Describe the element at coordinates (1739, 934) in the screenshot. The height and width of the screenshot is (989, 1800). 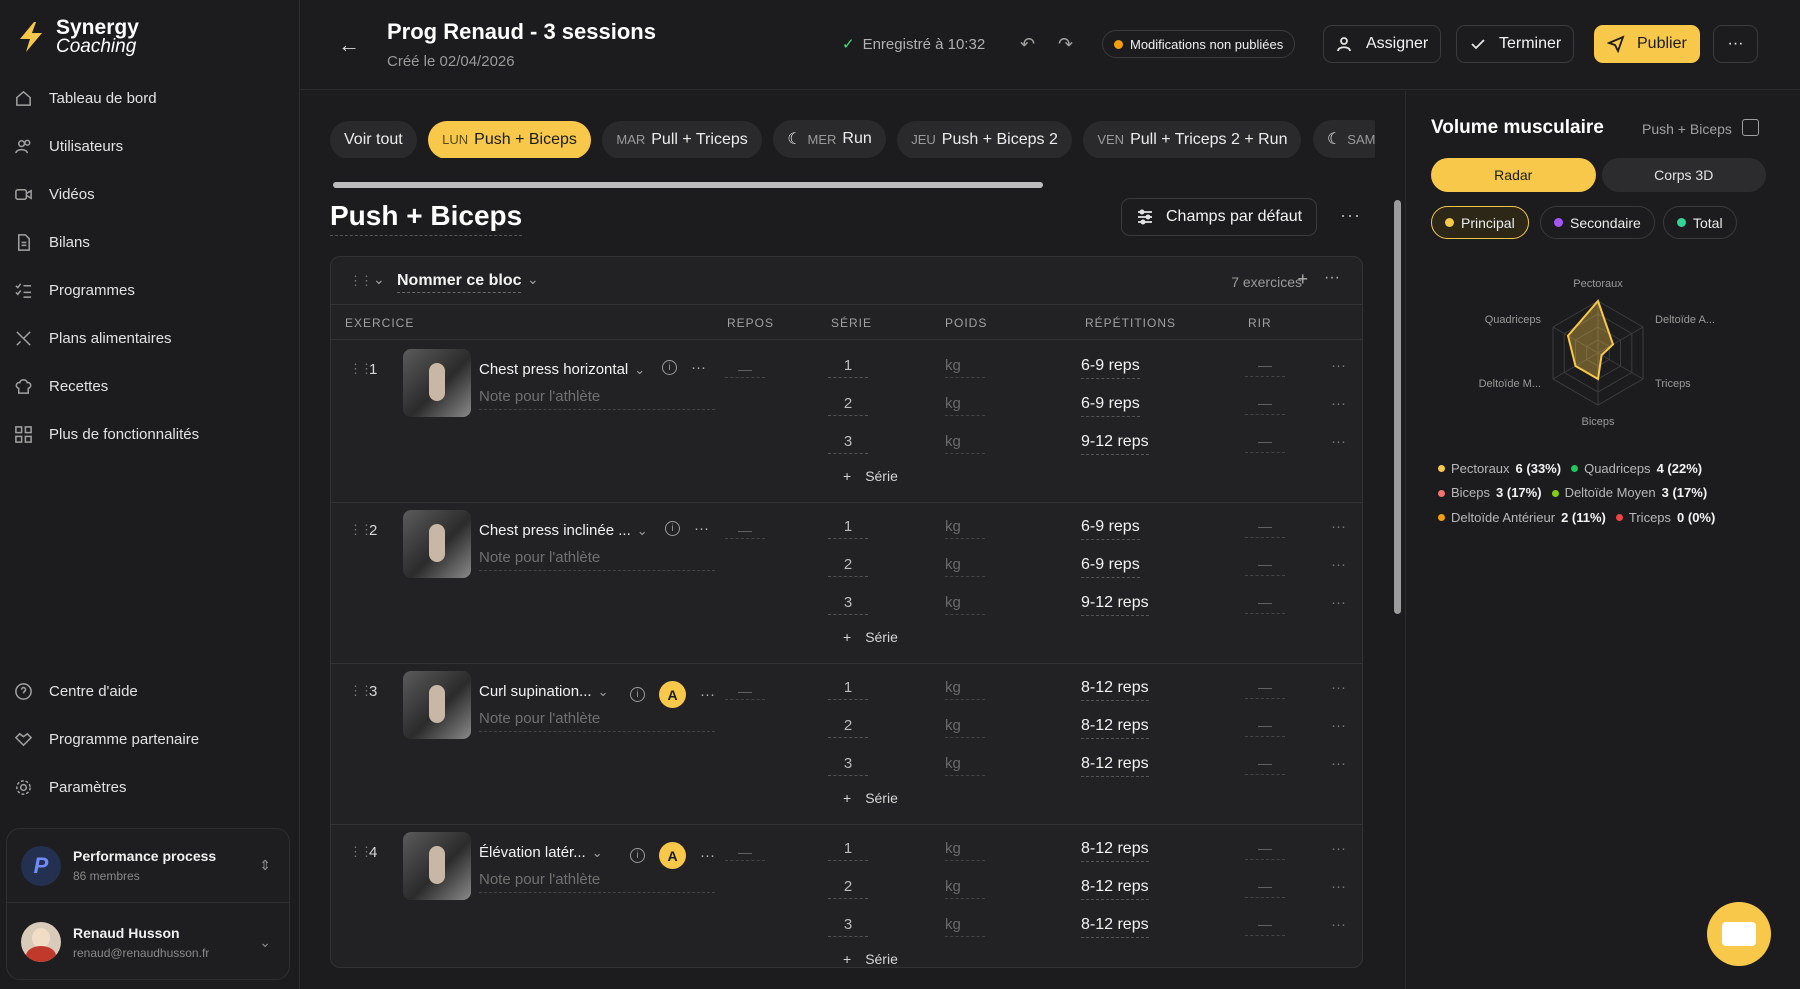
I see `chat-button` at that location.